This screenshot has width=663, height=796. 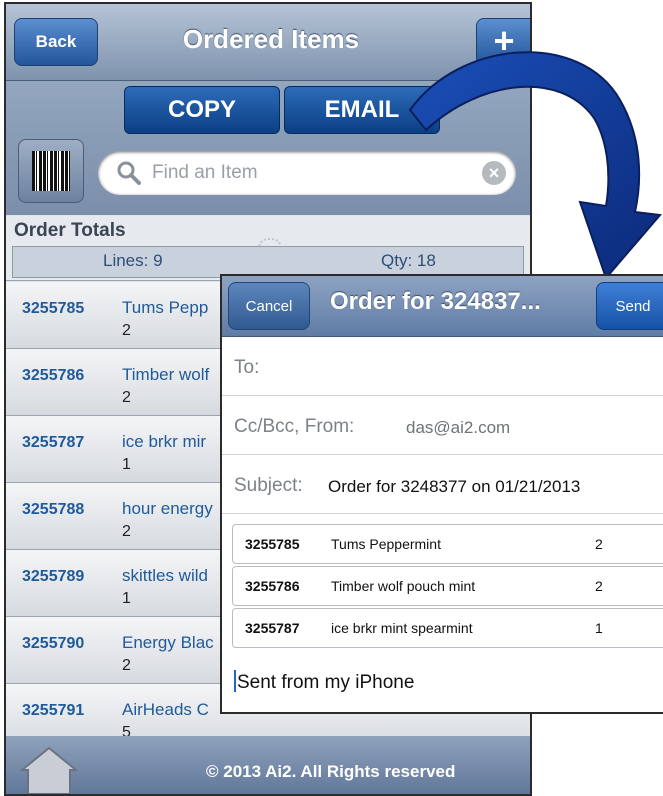 What do you see at coordinates (599, 628) in the screenshot?
I see `line-qty: 1` at bounding box center [599, 628].